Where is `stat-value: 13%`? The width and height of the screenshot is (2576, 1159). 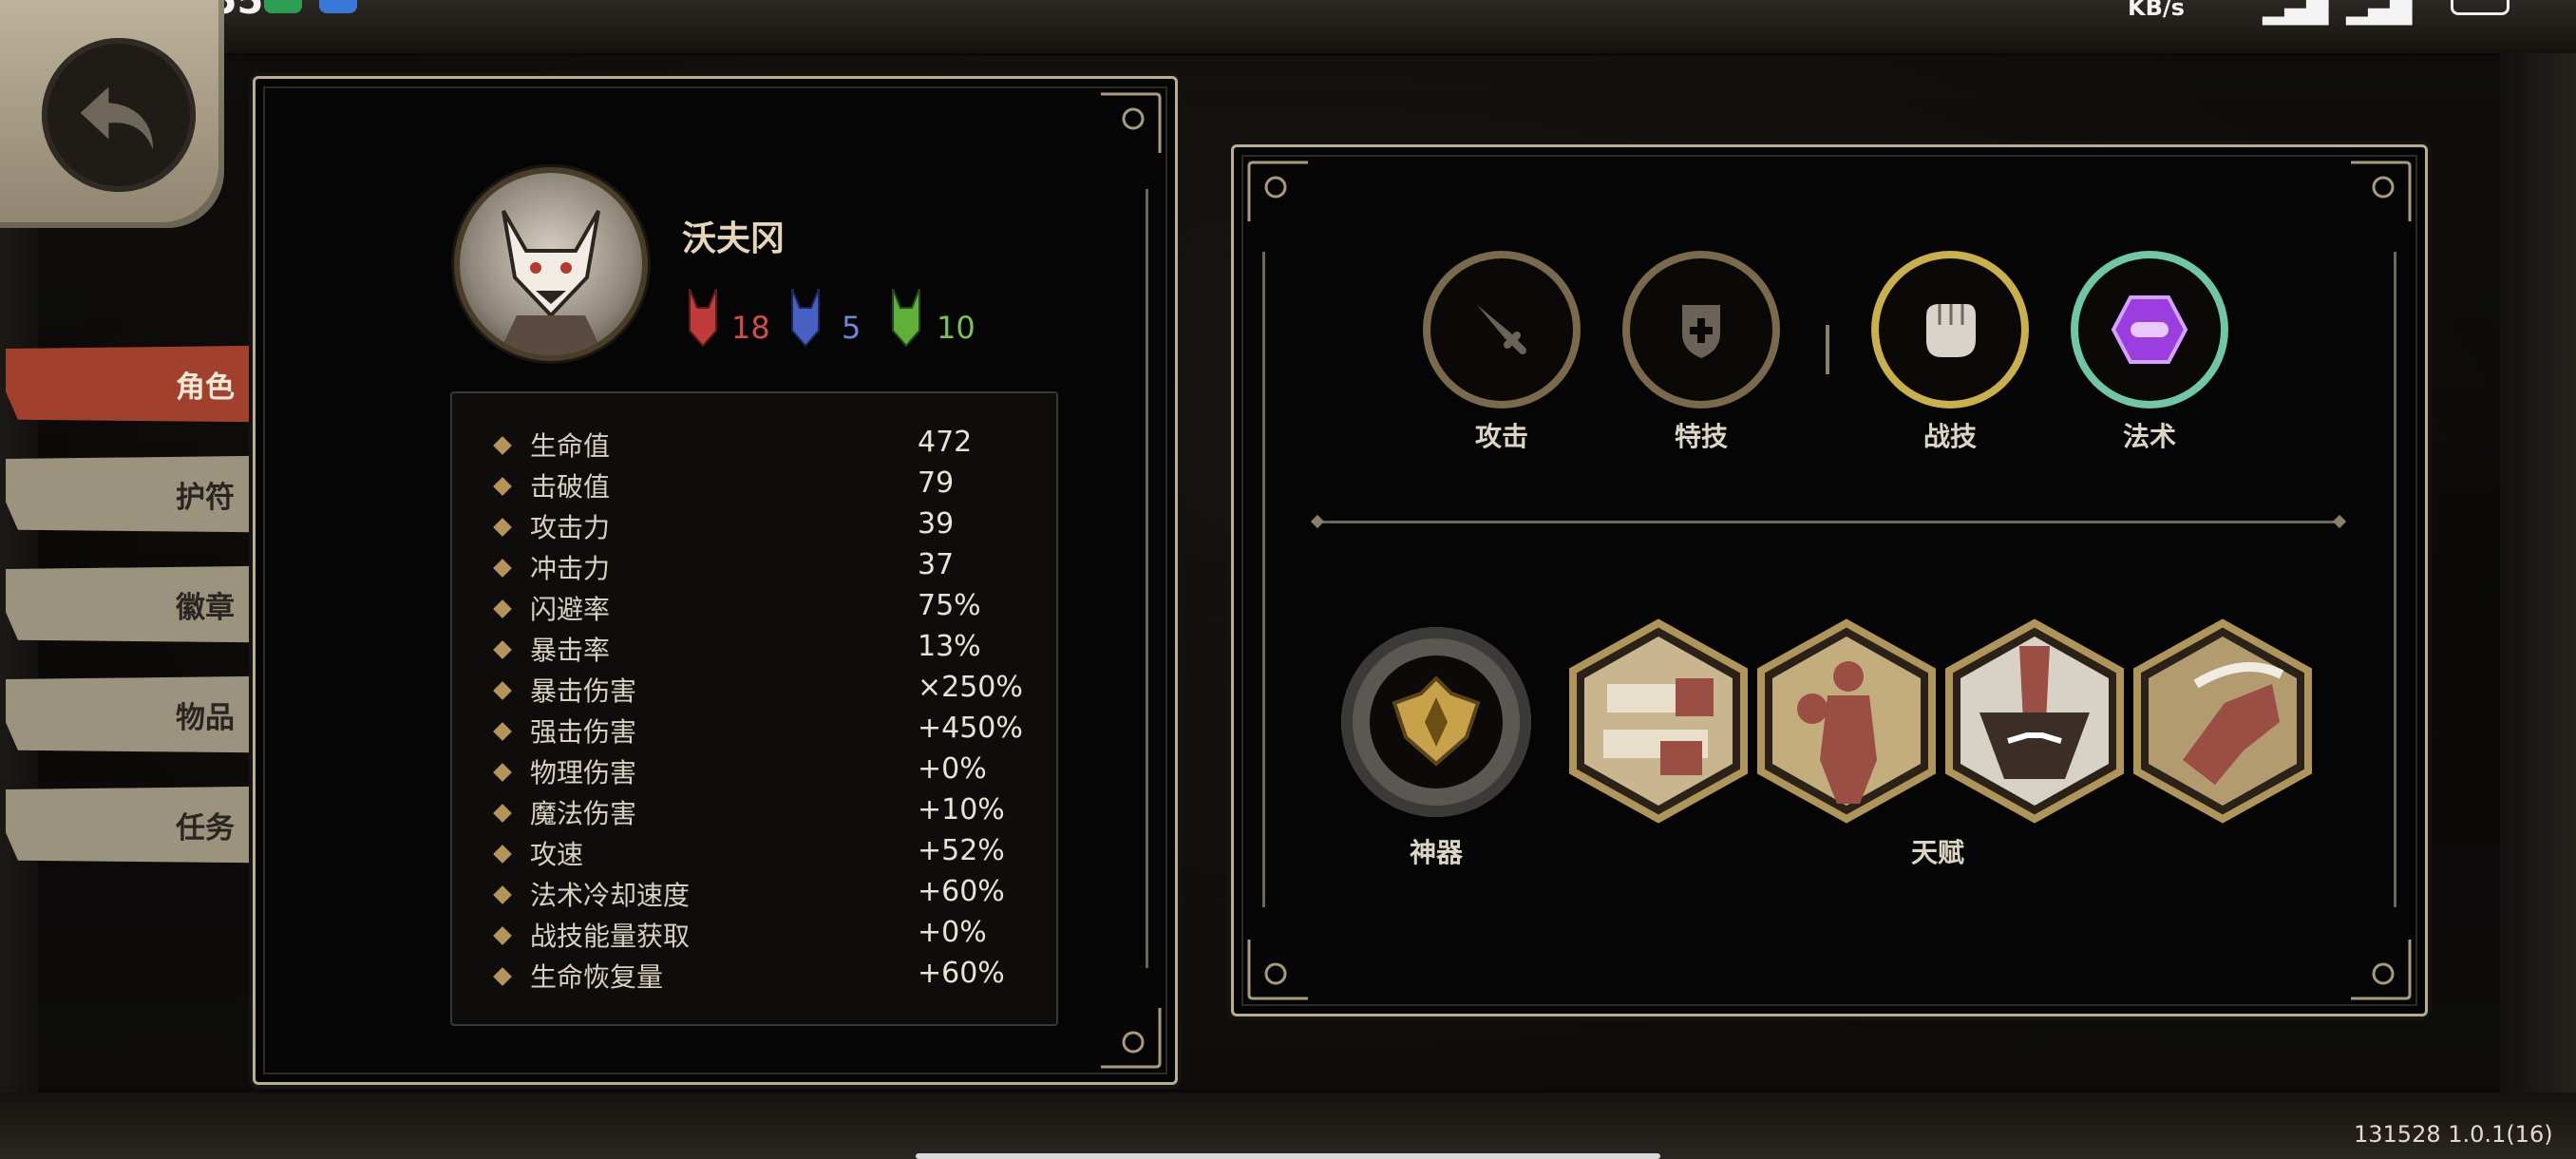
stat-value: 13% is located at coordinates (949, 646).